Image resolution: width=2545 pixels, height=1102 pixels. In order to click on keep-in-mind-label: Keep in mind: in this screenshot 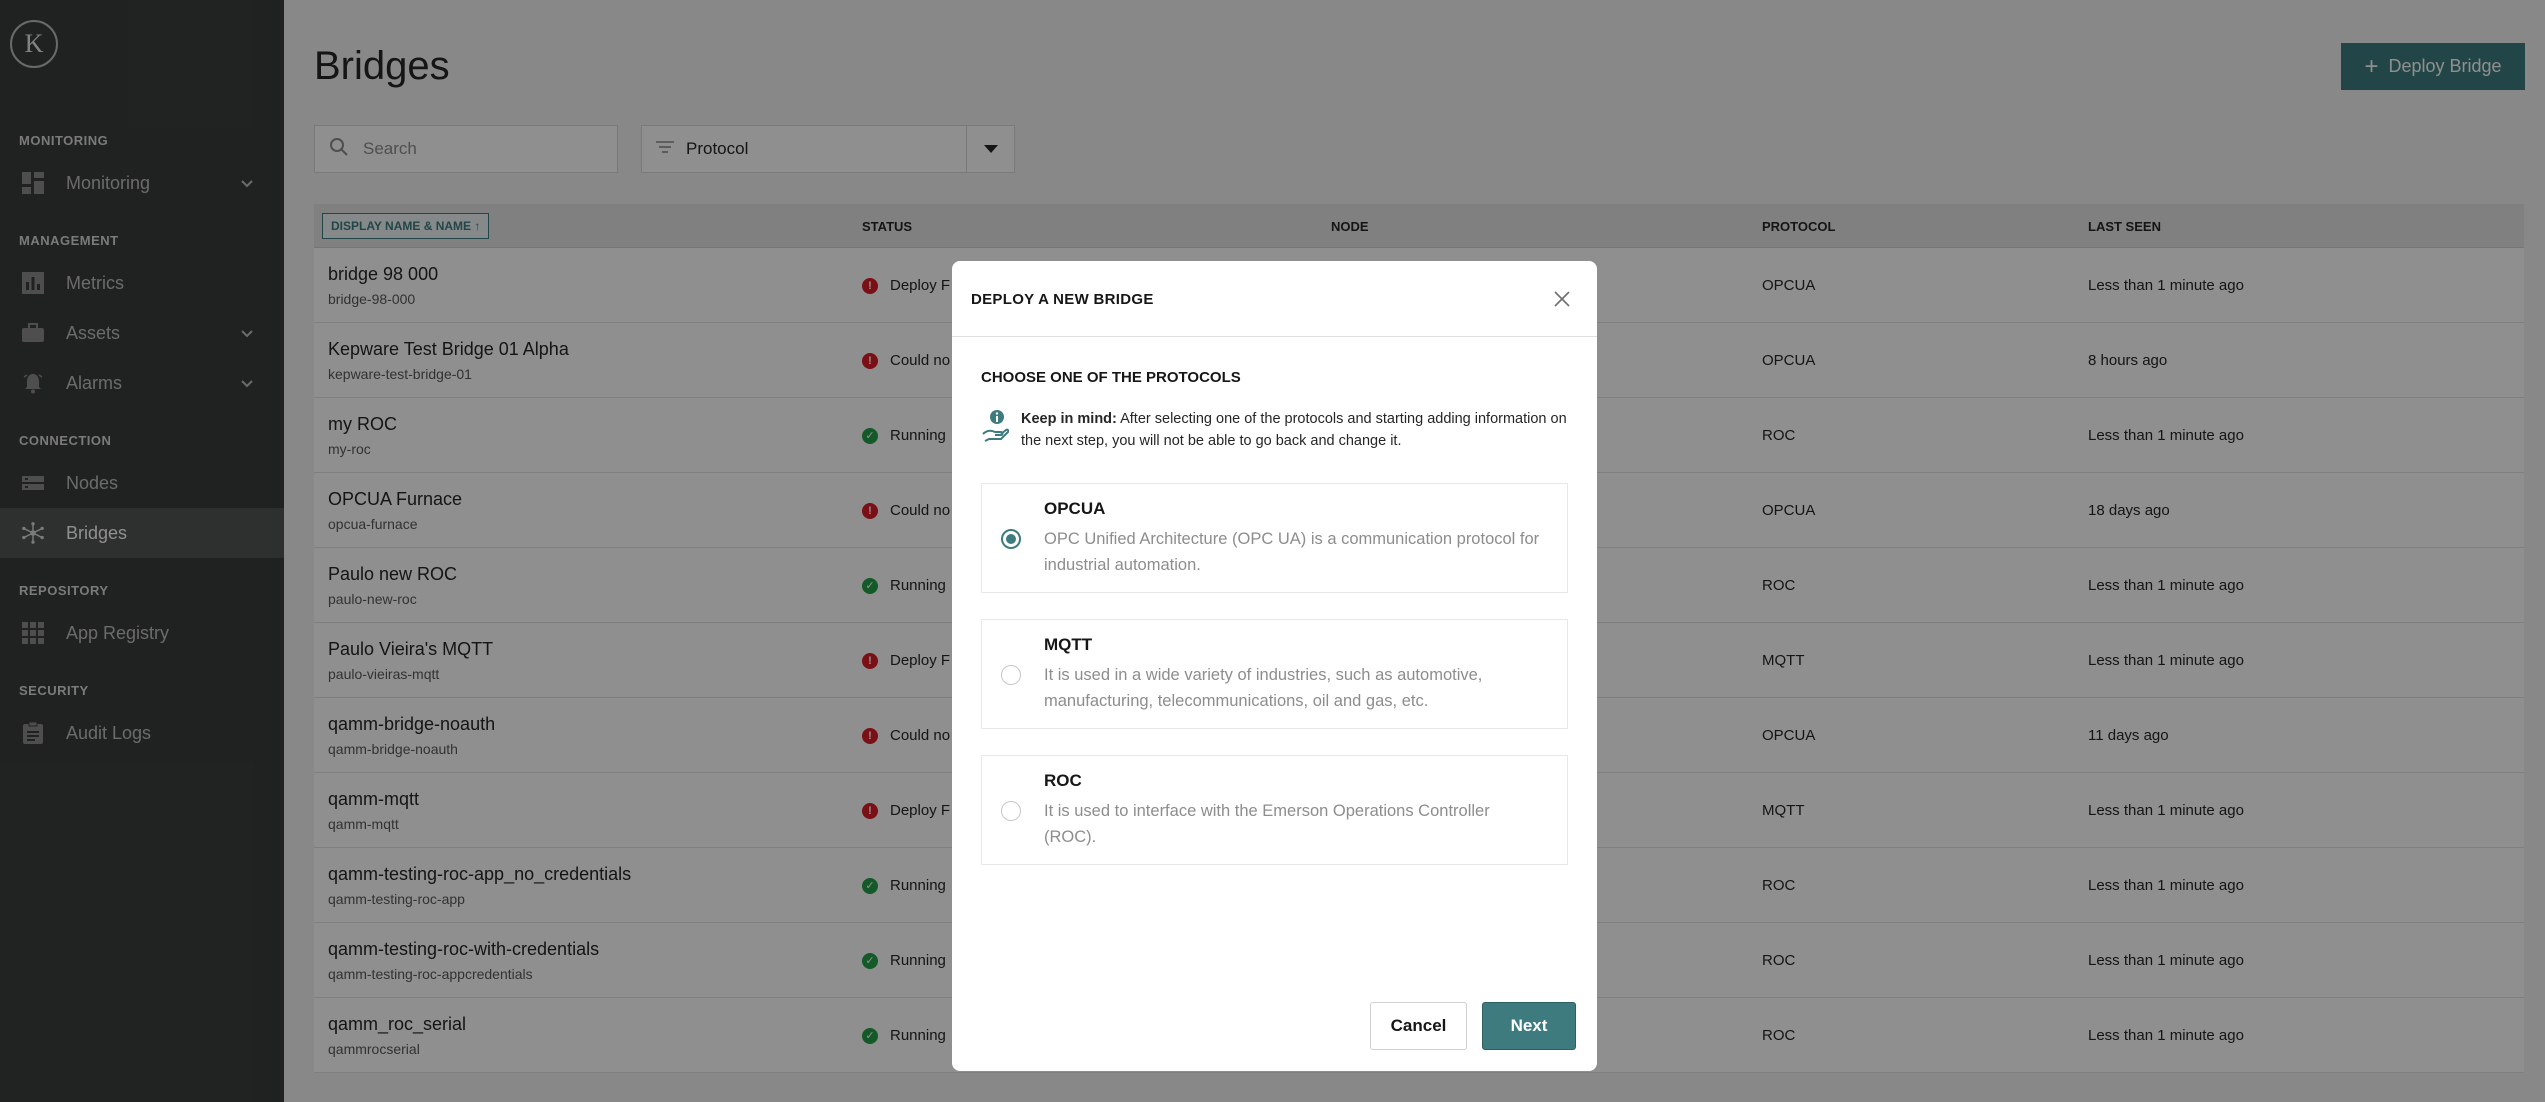, I will do `click(1069, 419)`.